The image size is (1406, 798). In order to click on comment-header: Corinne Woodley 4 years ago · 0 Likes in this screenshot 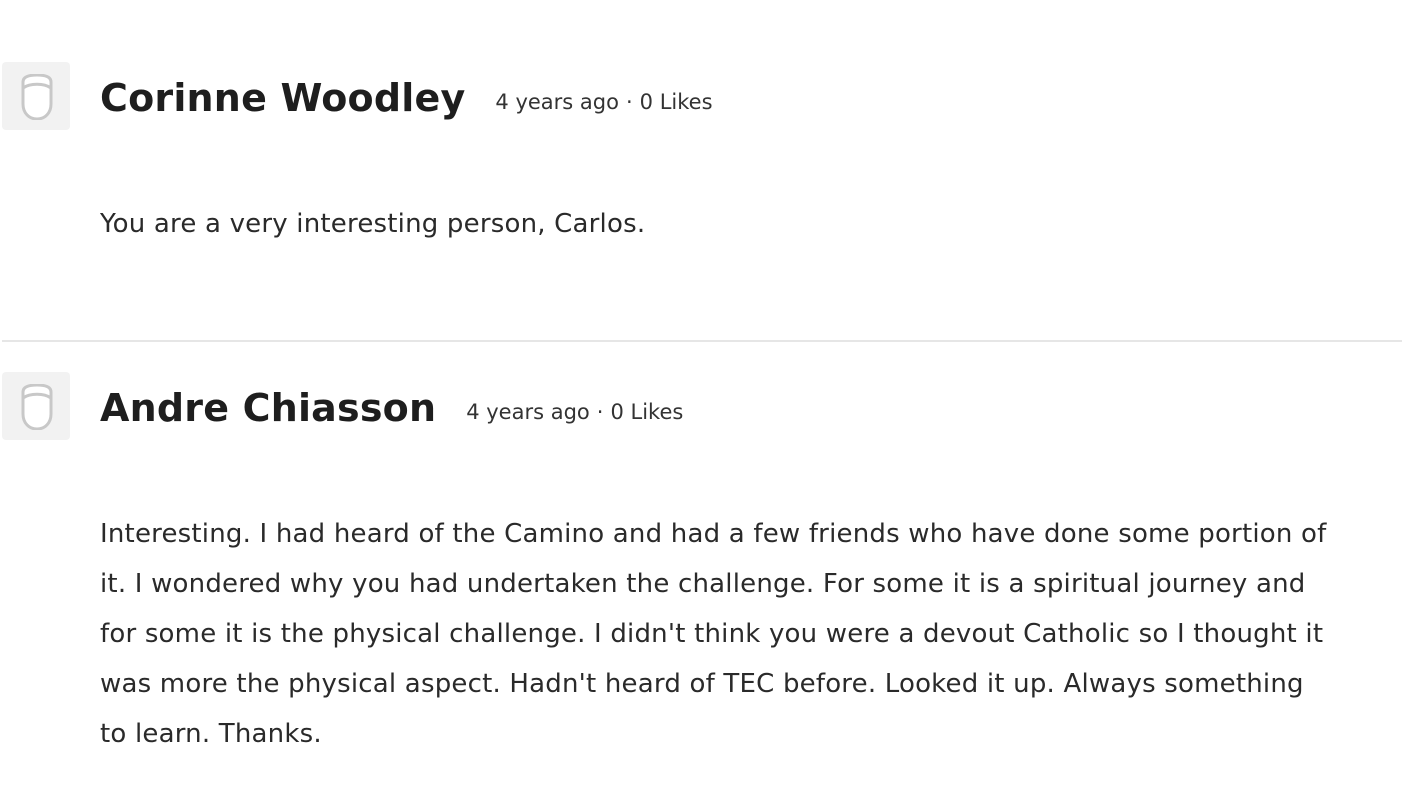, I will do `click(406, 98)`.